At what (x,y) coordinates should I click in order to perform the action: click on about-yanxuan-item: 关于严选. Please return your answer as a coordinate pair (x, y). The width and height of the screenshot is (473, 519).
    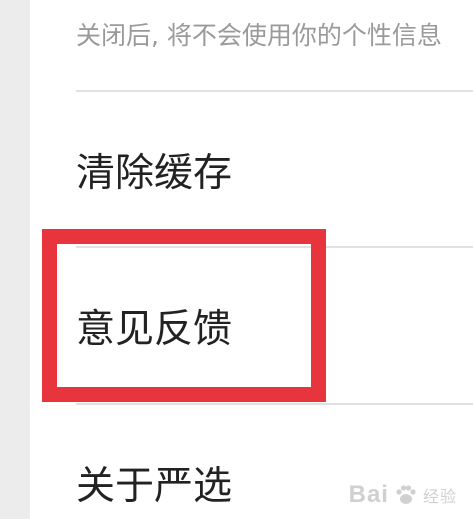
    Looking at the image, I should click on (154, 487).